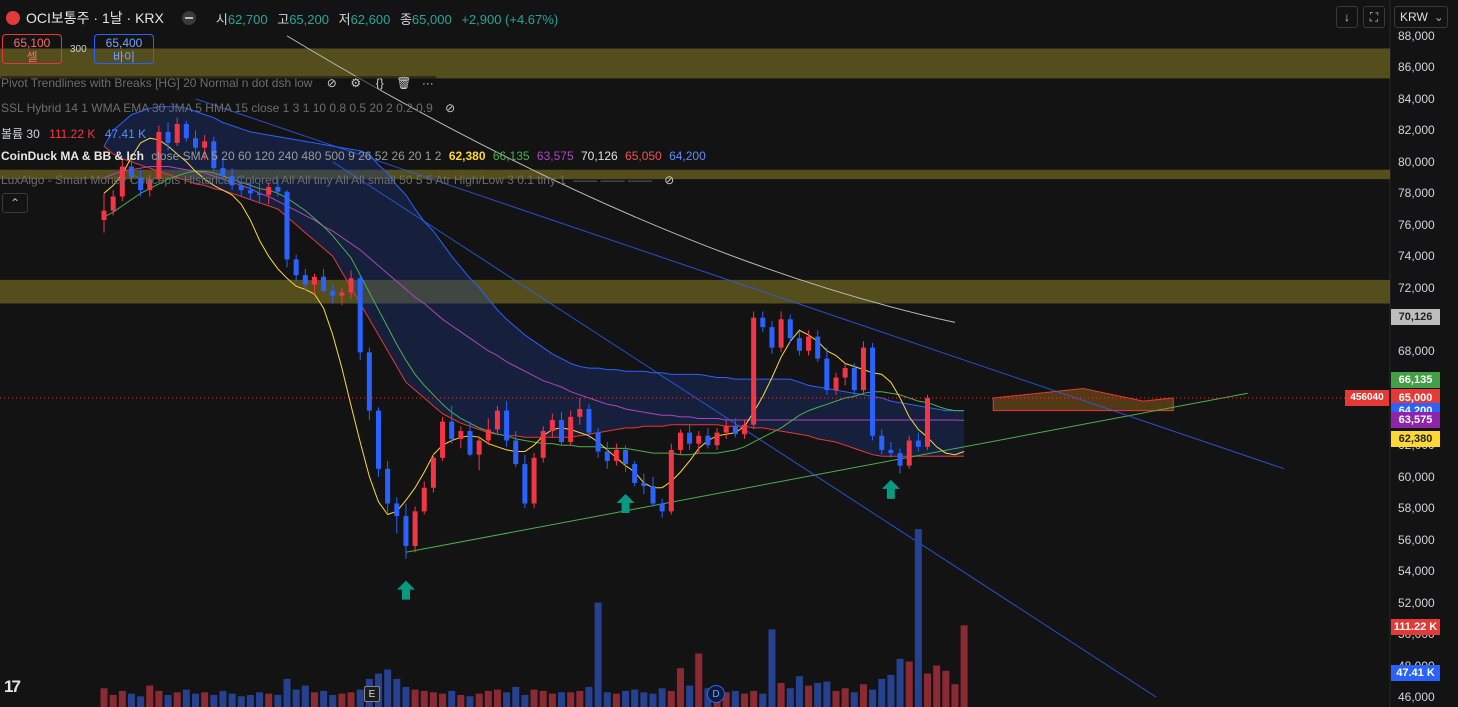 The height and width of the screenshot is (707, 1458). I want to click on more-dots-icon: ···, so click(428, 83).